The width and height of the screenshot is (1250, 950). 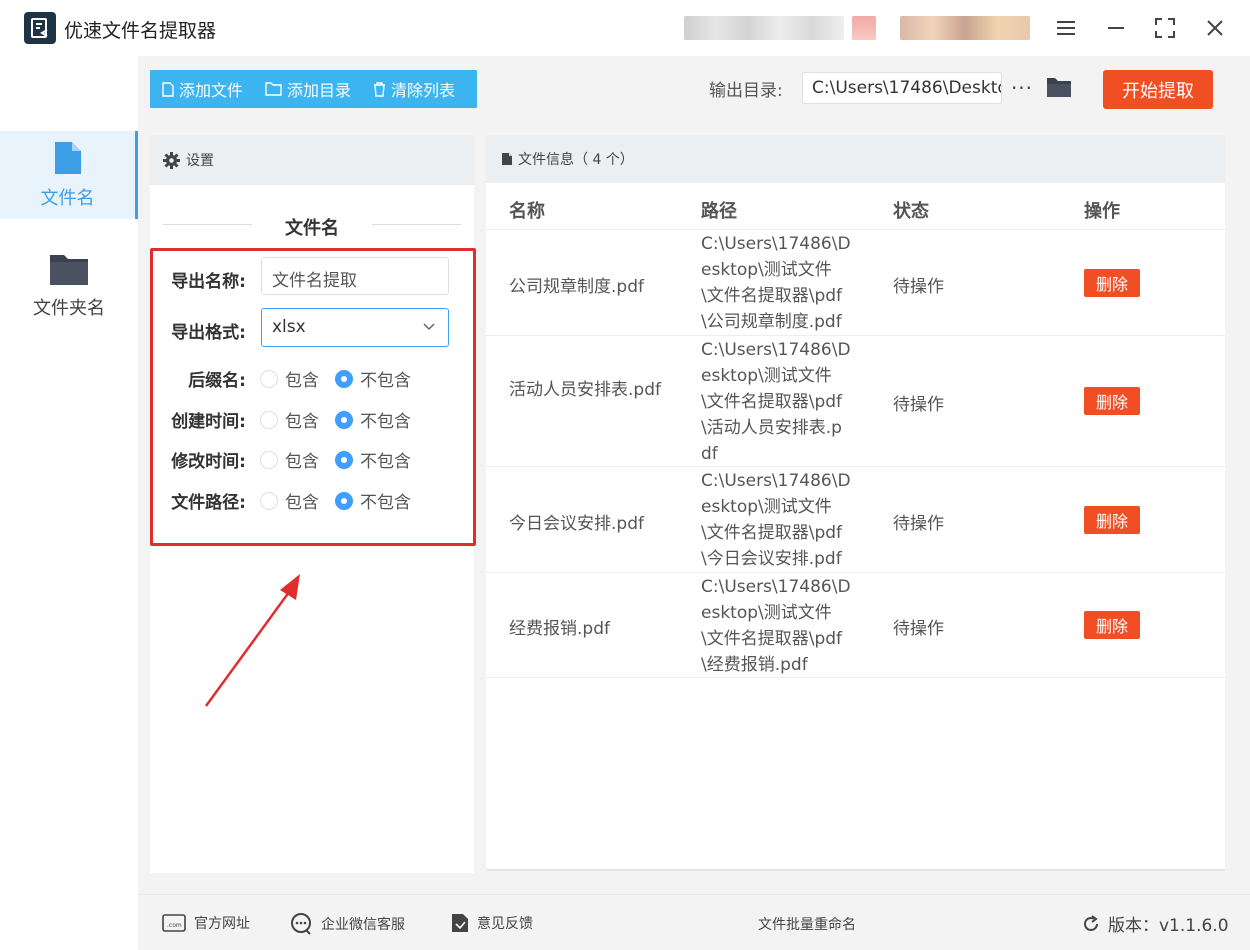 What do you see at coordinates (1102, 211) in the screenshot?
I see `column-header-action: 操作` at bounding box center [1102, 211].